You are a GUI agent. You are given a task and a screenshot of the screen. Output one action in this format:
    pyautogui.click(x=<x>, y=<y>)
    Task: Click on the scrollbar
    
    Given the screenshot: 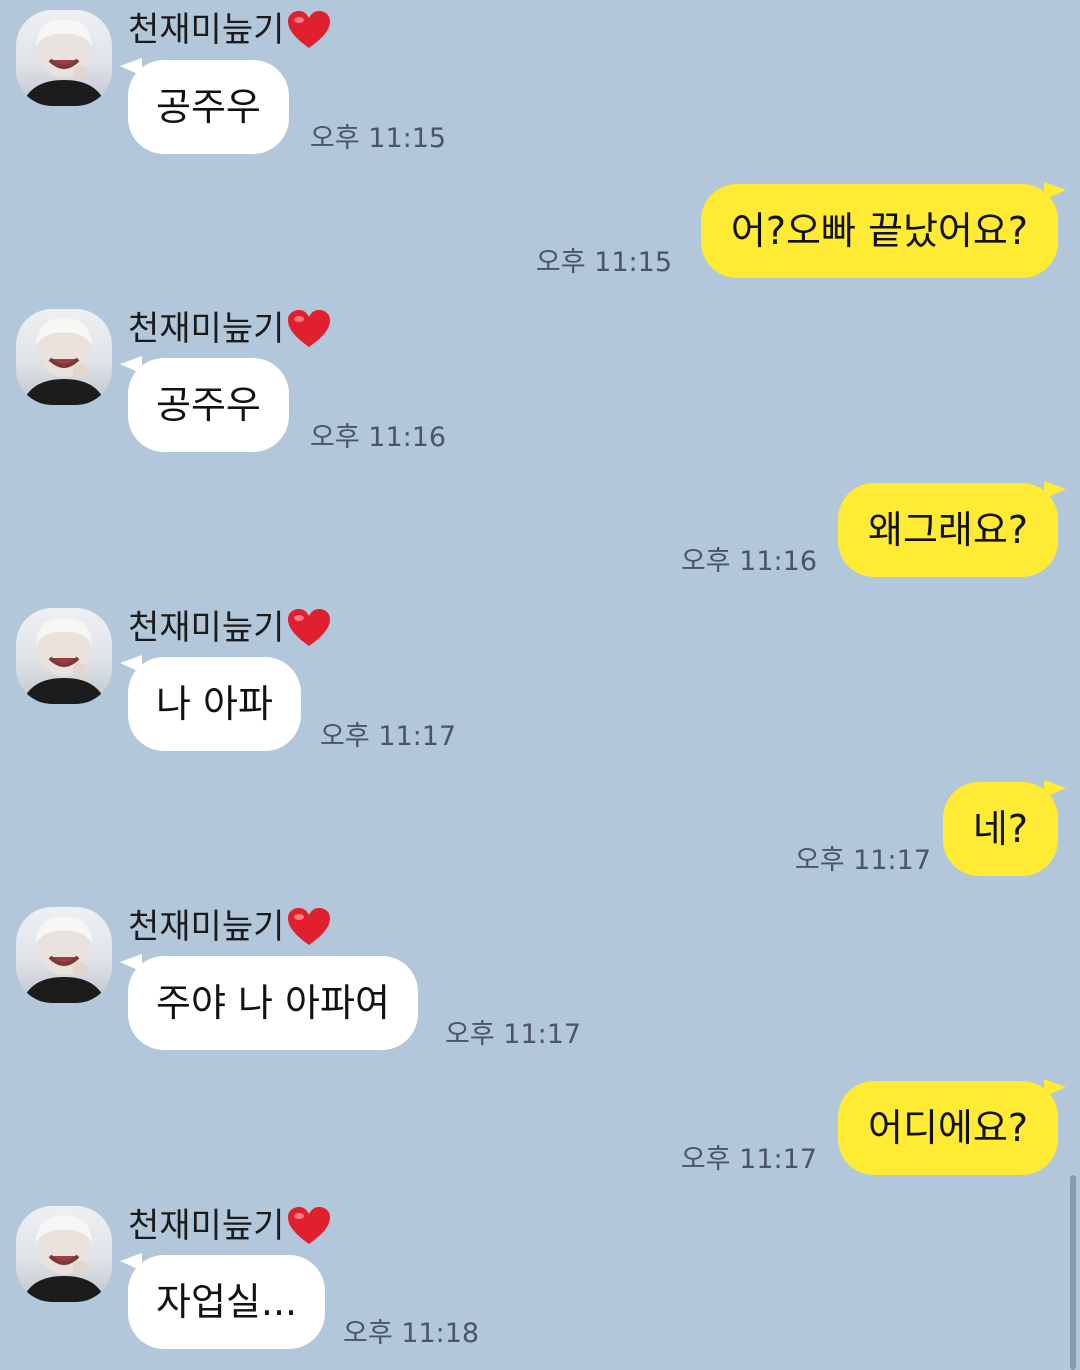 What is the action you would take?
    pyautogui.click(x=1073, y=1272)
    